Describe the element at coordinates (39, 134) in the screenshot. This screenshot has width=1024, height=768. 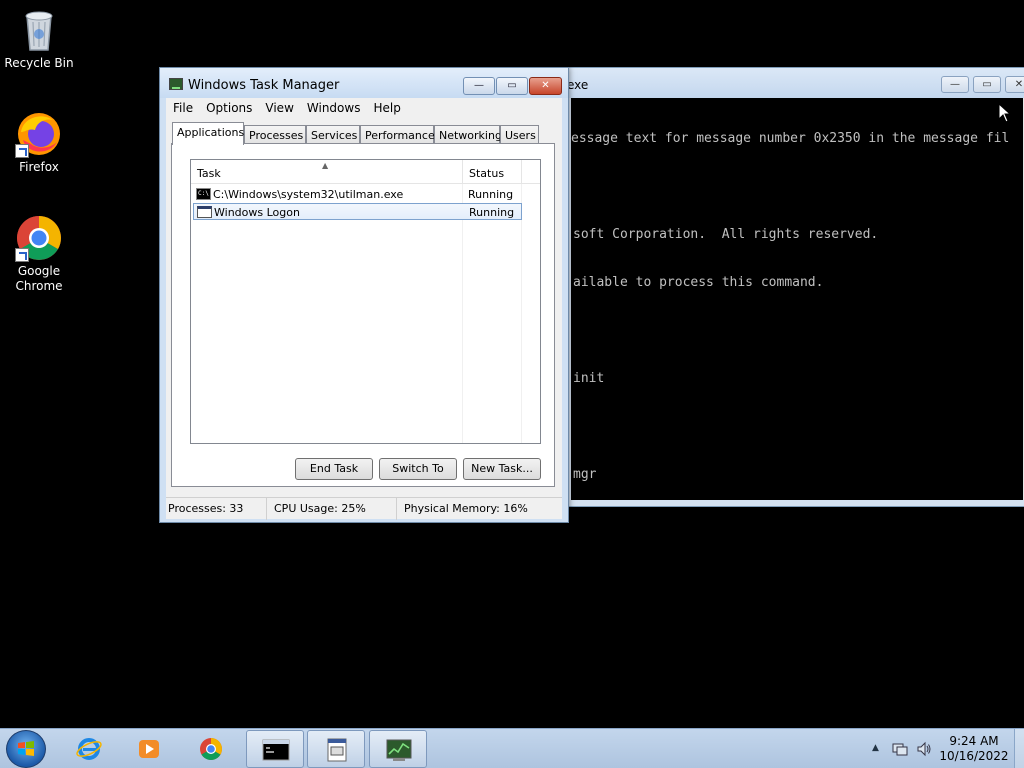
I see `firefox-icon` at that location.